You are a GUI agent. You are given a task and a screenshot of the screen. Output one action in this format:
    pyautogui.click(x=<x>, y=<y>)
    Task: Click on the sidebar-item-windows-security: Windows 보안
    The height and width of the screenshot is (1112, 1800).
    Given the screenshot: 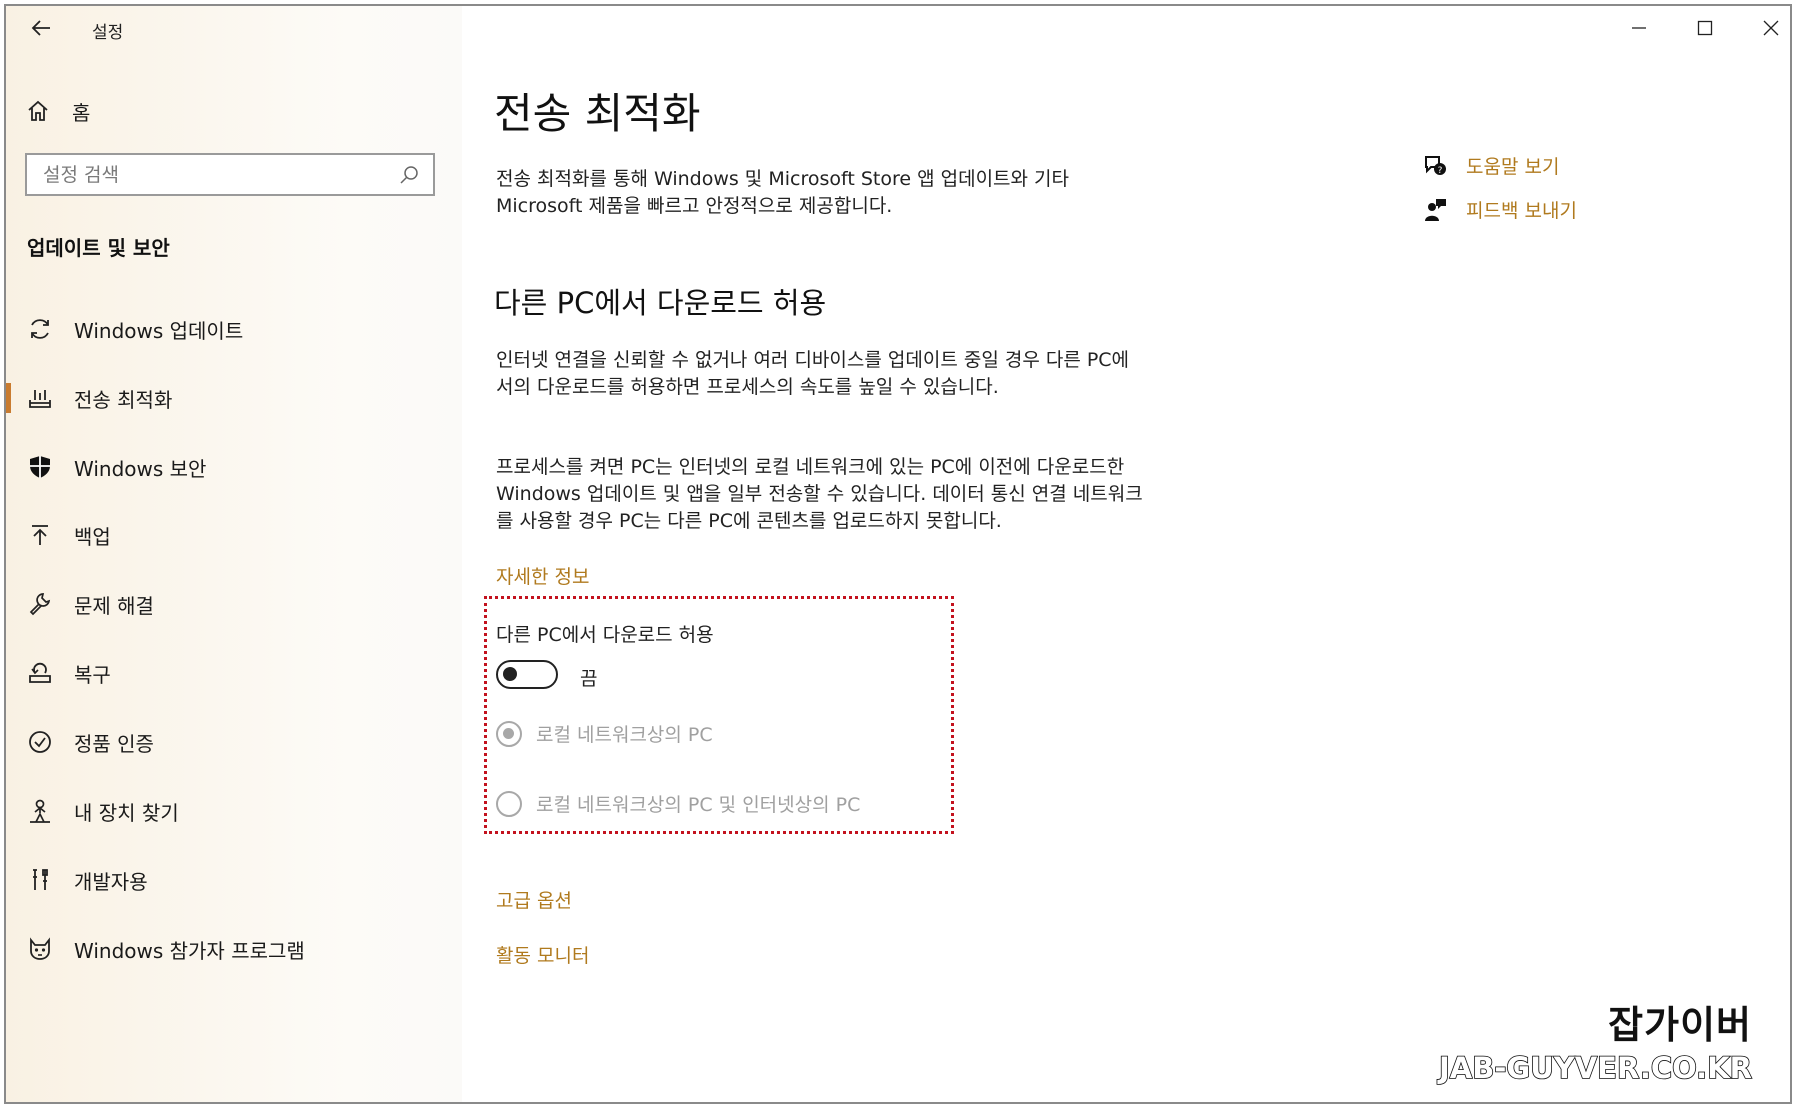 What is the action you would take?
    pyautogui.click(x=234, y=467)
    